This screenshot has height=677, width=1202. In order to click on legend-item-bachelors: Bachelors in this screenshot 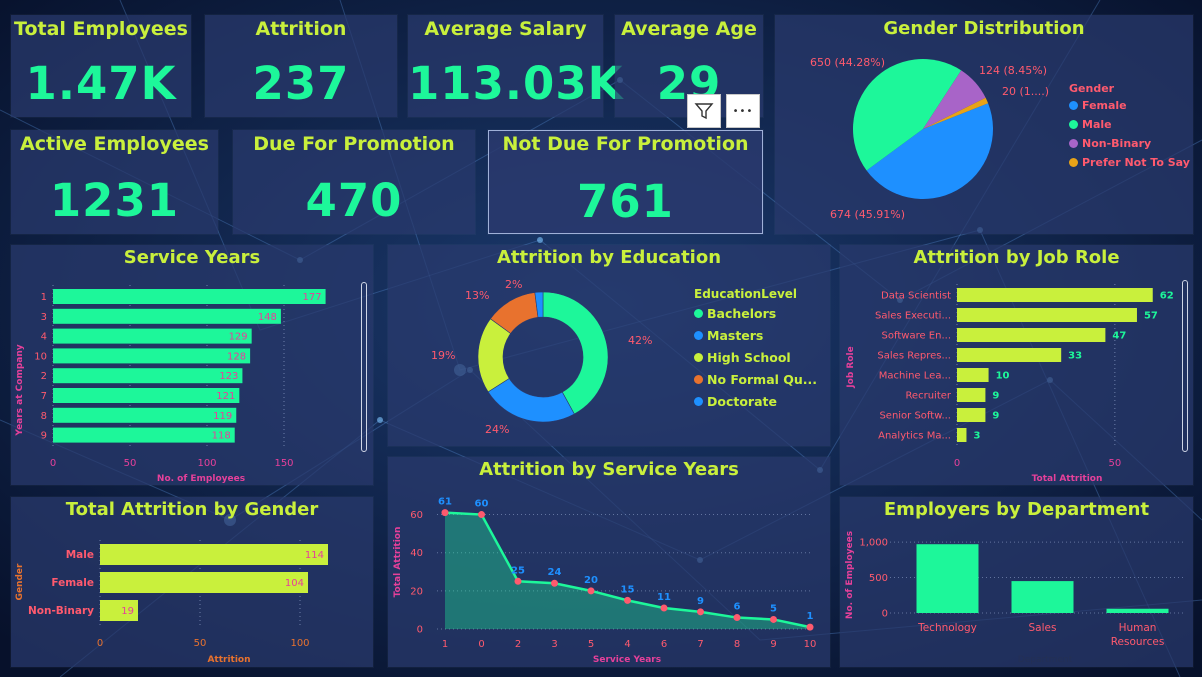, I will do `click(755, 313)`.